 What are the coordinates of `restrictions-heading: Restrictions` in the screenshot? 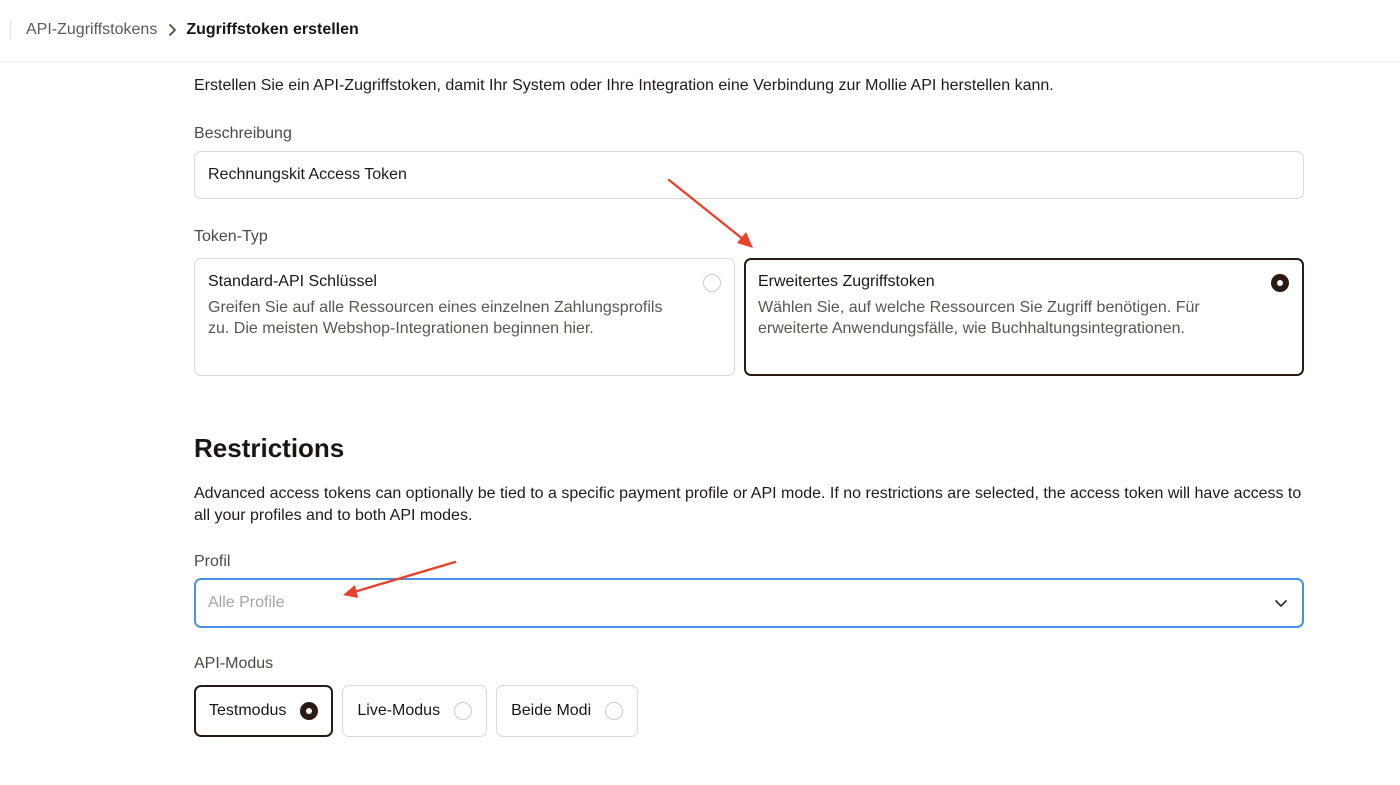 It's located at (269, 448).